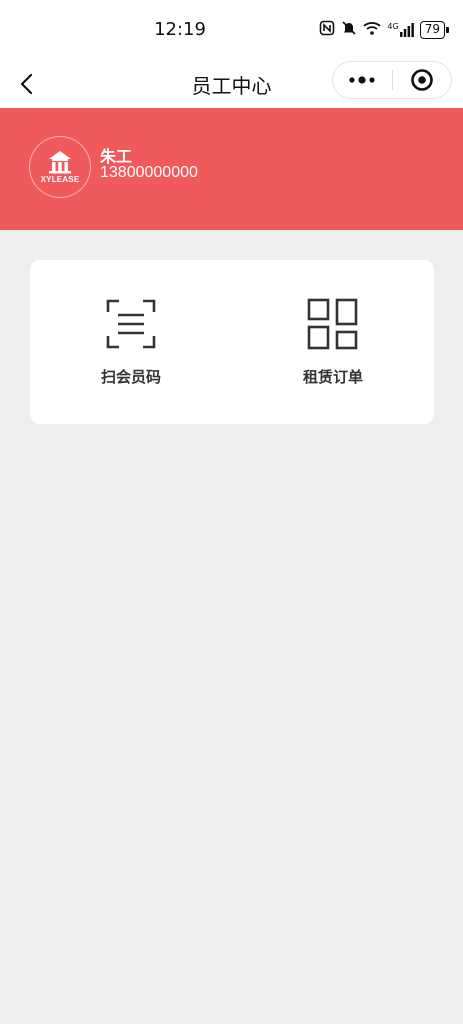 Image resolution: width=463 pixels, height=1024 pixels. I want to click on more-dots-icon, so click(362, 80).